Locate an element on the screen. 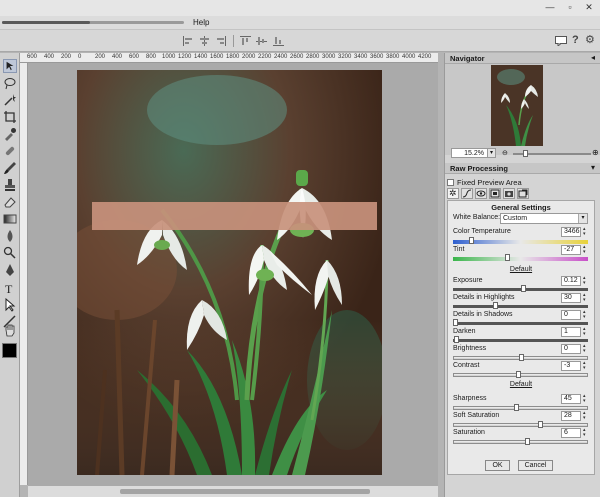 This screenshot has height=497, width=600. close-icon: ✕ is located at coordinates (589, 7).